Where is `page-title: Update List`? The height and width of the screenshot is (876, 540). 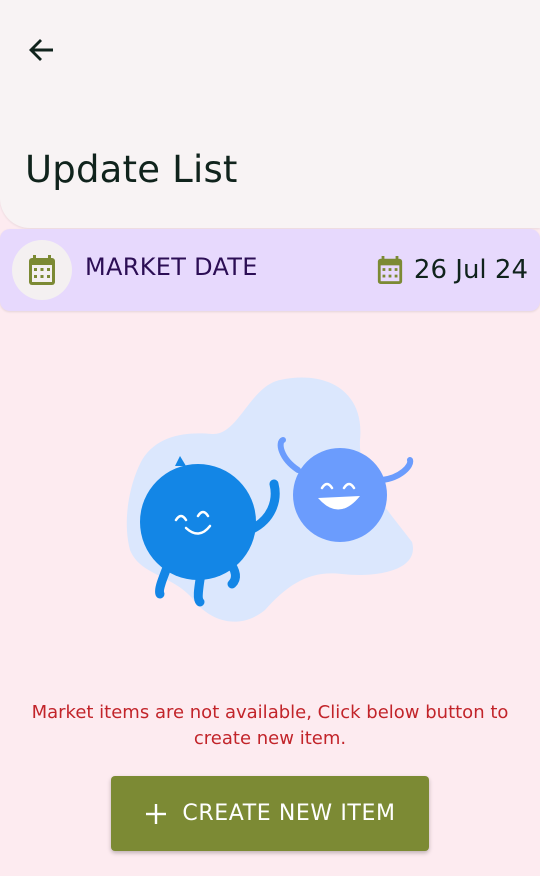
page-title: Update List is located at coordinates (131, 169).